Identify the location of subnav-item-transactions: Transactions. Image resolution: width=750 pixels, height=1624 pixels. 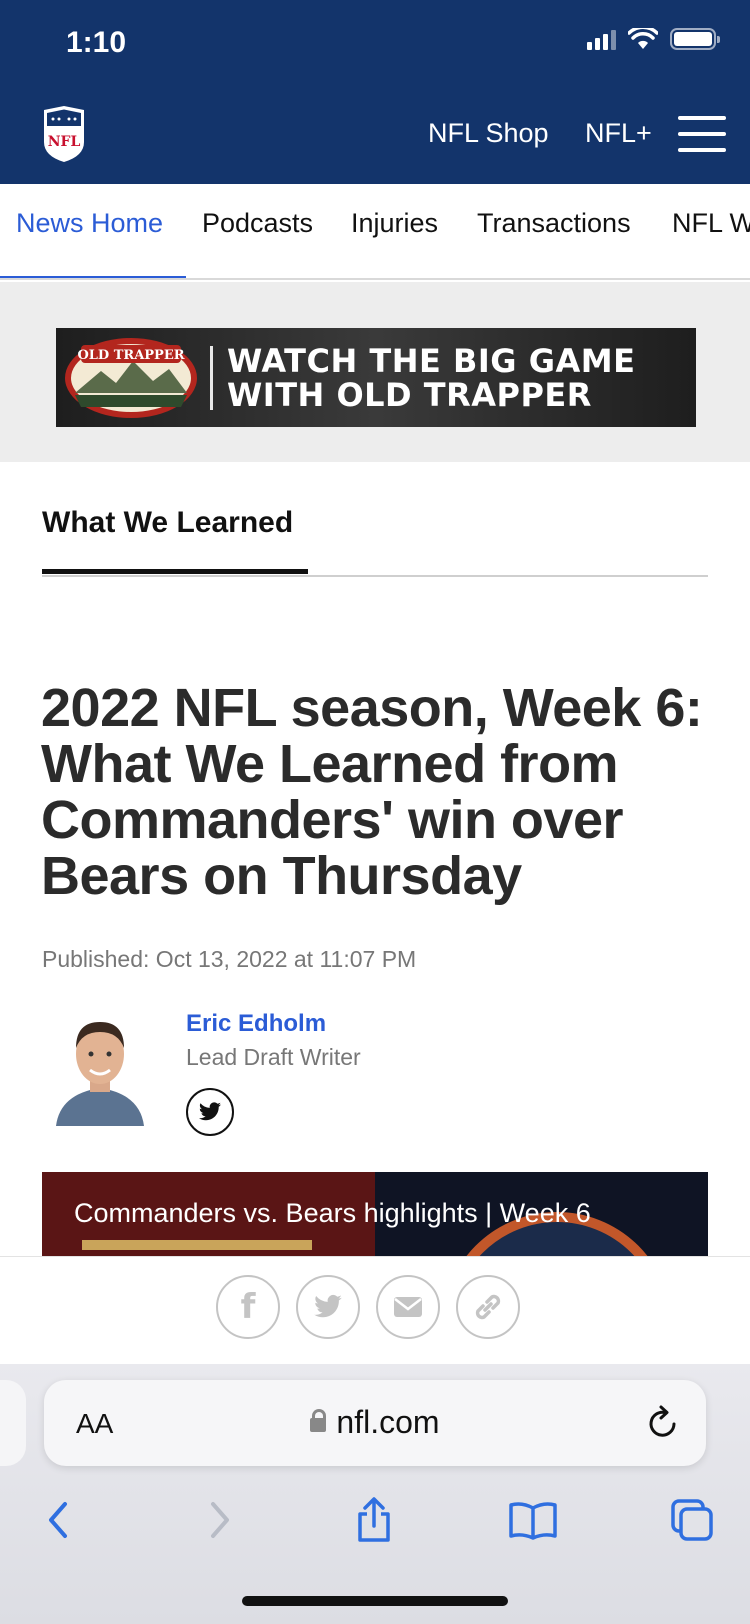
(554, 223).